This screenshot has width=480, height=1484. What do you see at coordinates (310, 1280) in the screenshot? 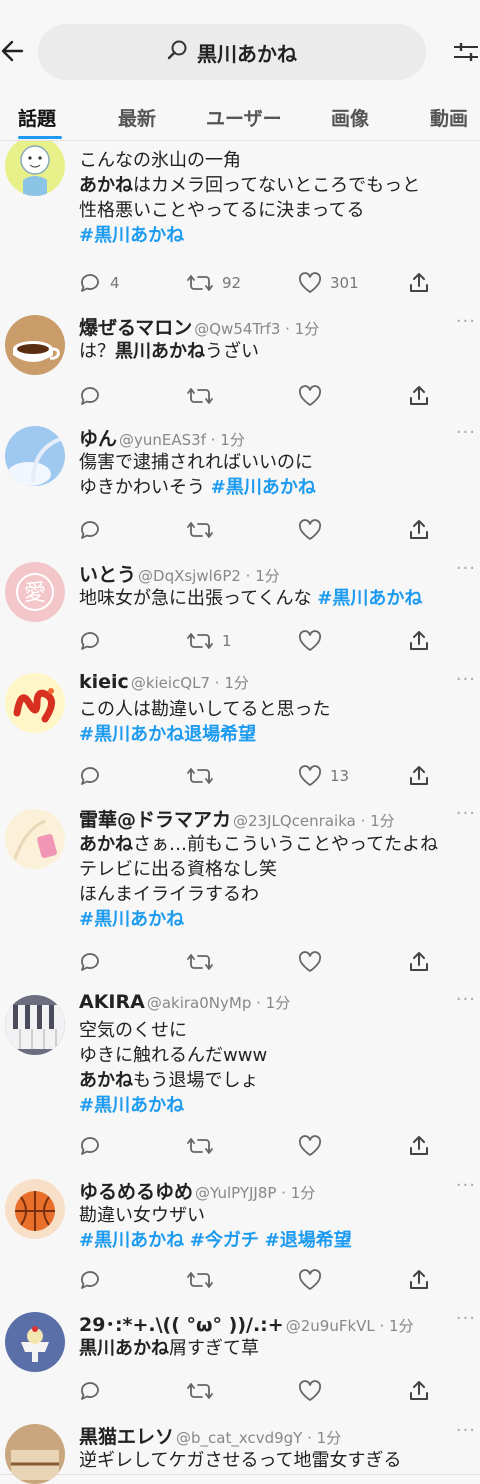
I see `heart-icon` at bounding box center [310, 1280].